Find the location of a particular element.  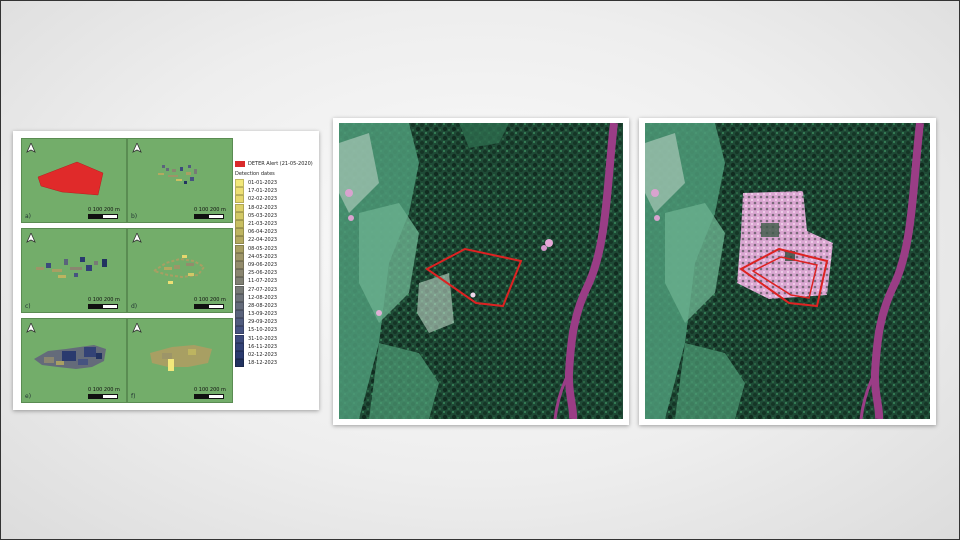

legend-date-entry: 02-02-2023 is located at coordinates (276, 199).